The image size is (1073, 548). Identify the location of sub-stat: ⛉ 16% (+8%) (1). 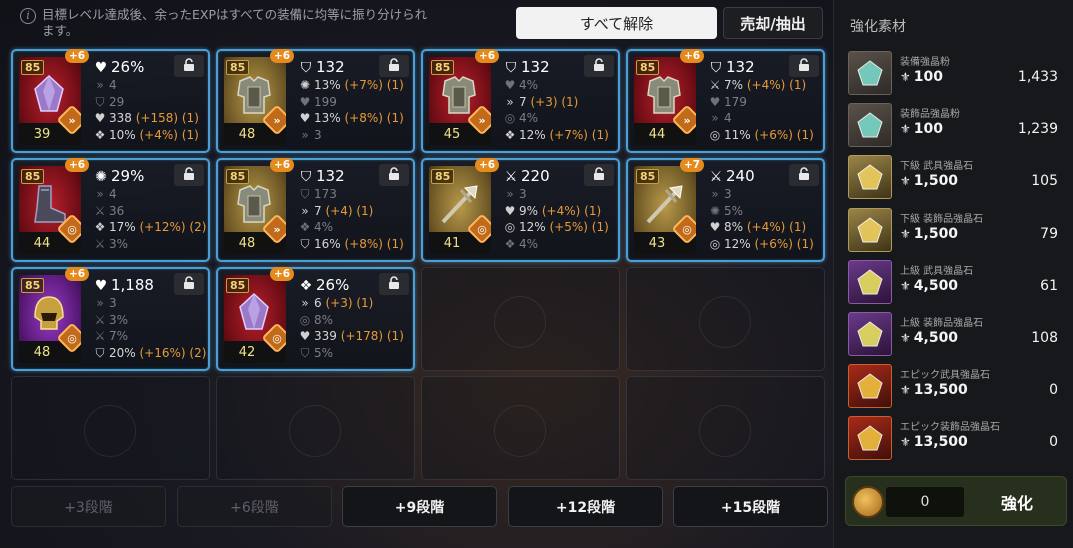
(350, 244).